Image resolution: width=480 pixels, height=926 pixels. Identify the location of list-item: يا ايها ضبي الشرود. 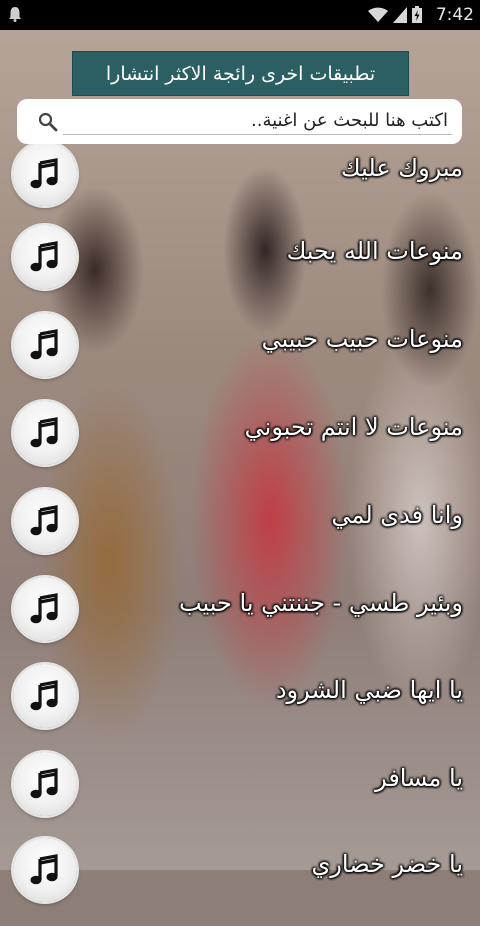
(240, 708).